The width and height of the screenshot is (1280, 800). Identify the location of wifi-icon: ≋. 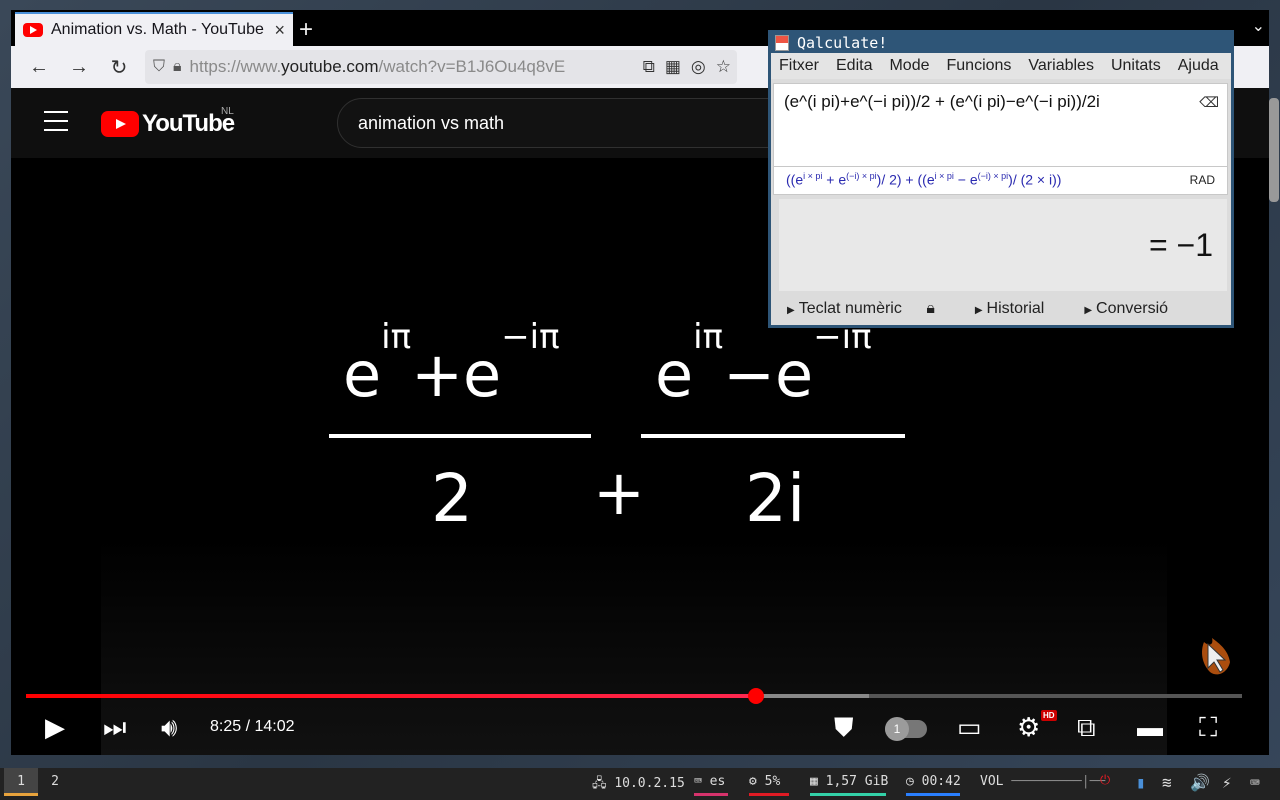
(1167, 782).